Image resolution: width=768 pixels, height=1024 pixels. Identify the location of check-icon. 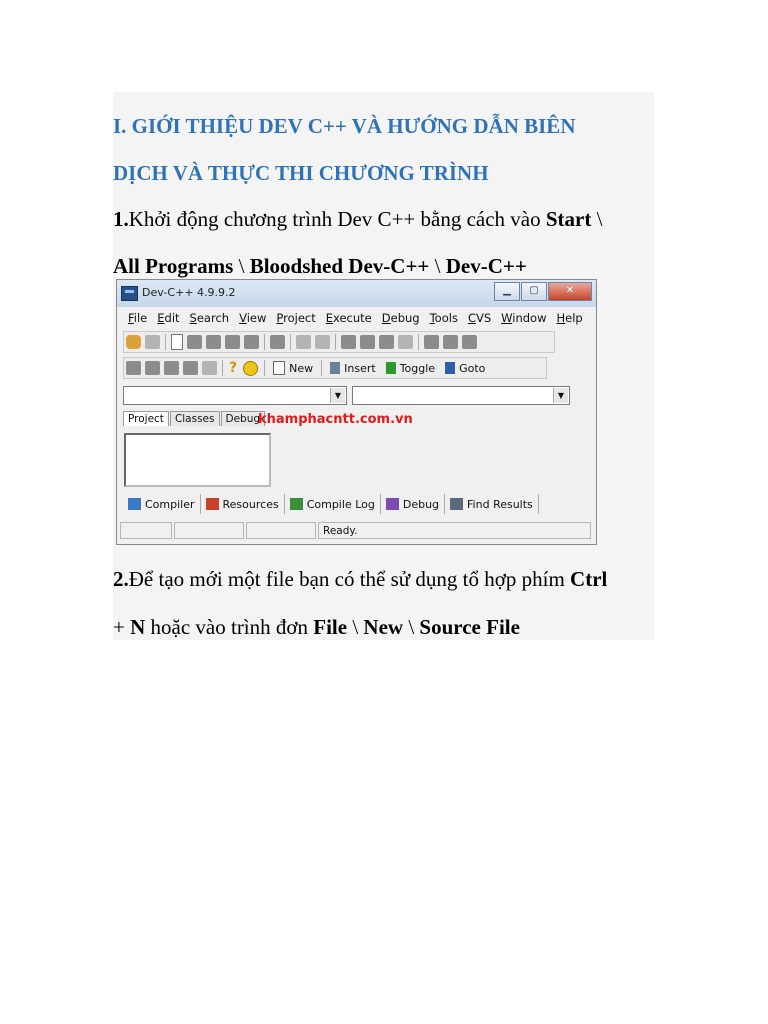
(209, 368).